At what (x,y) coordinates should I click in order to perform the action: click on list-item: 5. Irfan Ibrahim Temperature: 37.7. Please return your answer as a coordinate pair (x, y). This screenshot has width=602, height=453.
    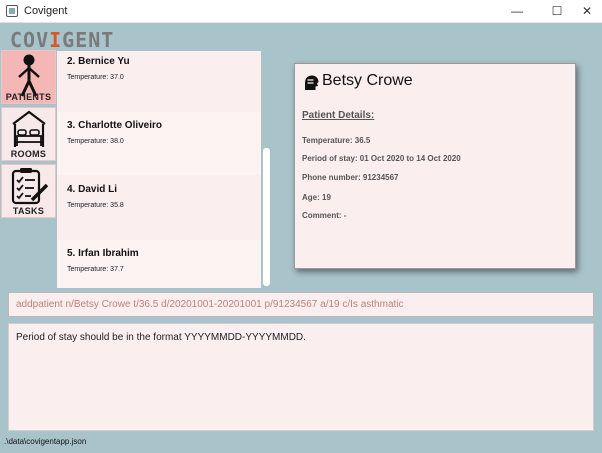
    Looking at the image, I should click on (159, 264).